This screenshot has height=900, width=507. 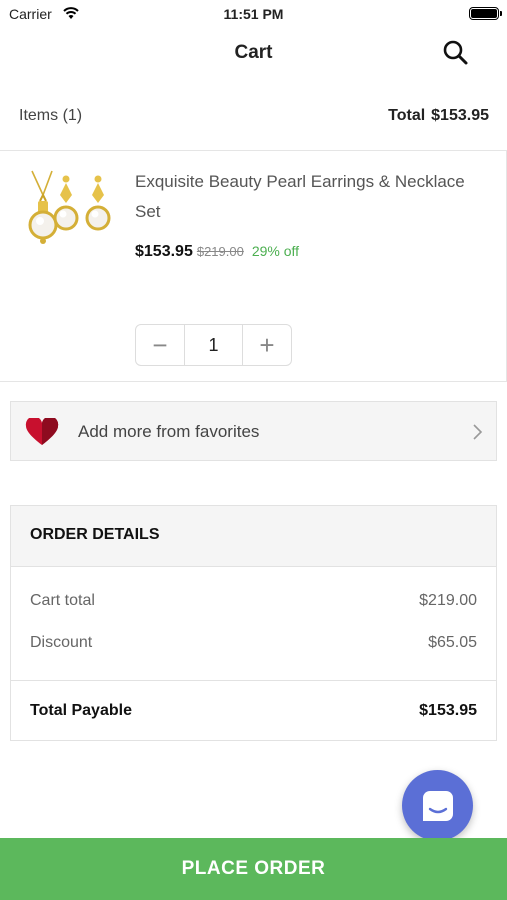 I want to click on total-payable-value: $153.95, so click(x=448, y=710).